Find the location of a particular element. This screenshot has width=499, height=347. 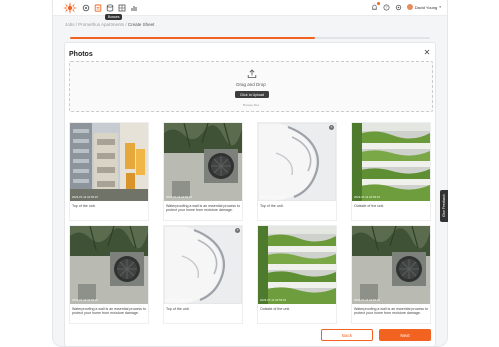

nav-tooltip: Bosses is located at coordinates (114, 17).